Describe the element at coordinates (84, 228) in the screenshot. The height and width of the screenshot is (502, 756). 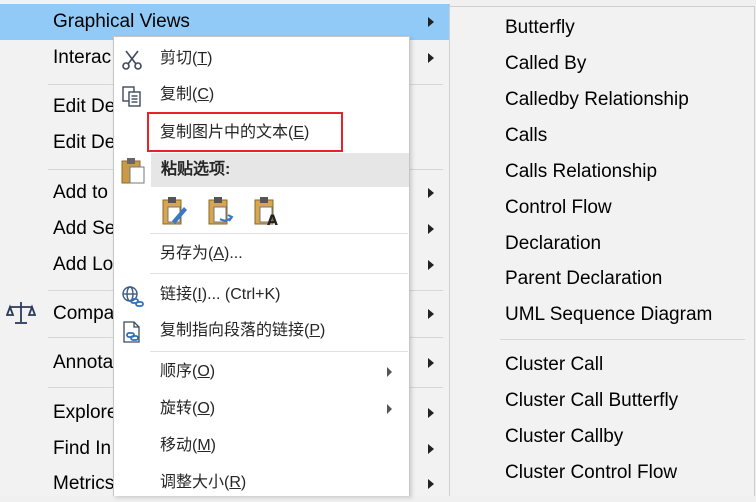
I see `menu-item-label: Add Se` at that location.